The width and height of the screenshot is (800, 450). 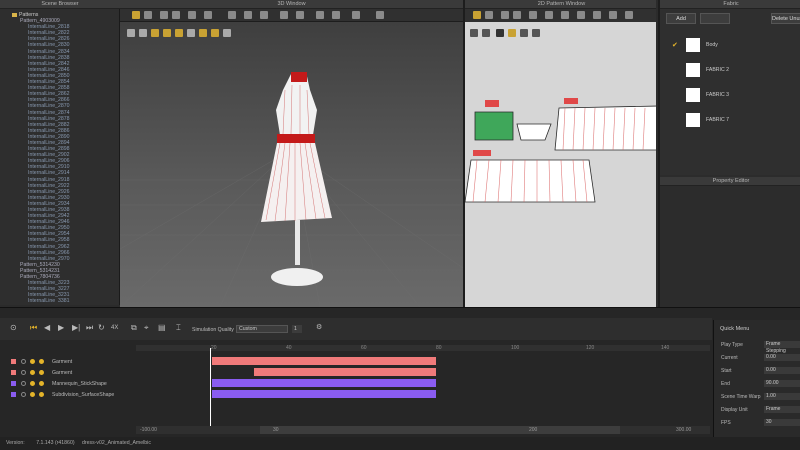 What do you see at coordinates (59, 300) in the screenshot?
I see `tree-item: InternalLine_3381` at bounding box center [59, 300].